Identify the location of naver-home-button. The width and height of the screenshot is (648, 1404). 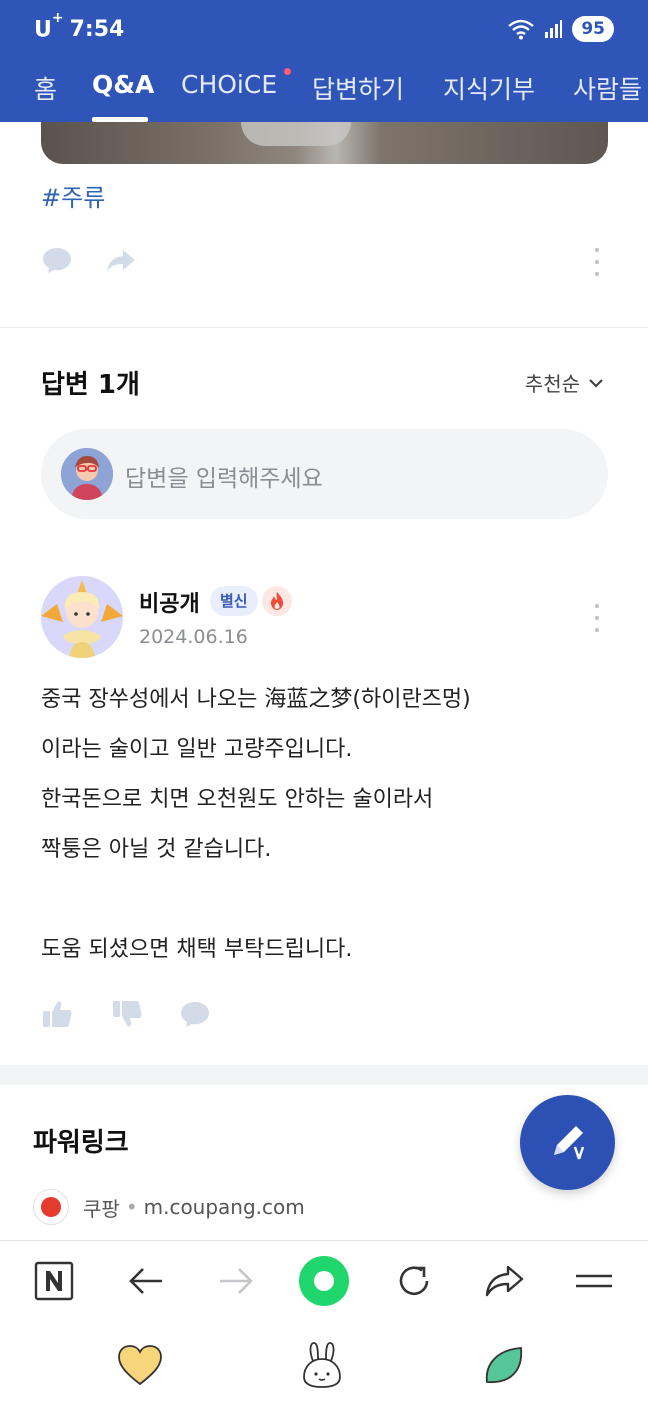
(54, 1281).